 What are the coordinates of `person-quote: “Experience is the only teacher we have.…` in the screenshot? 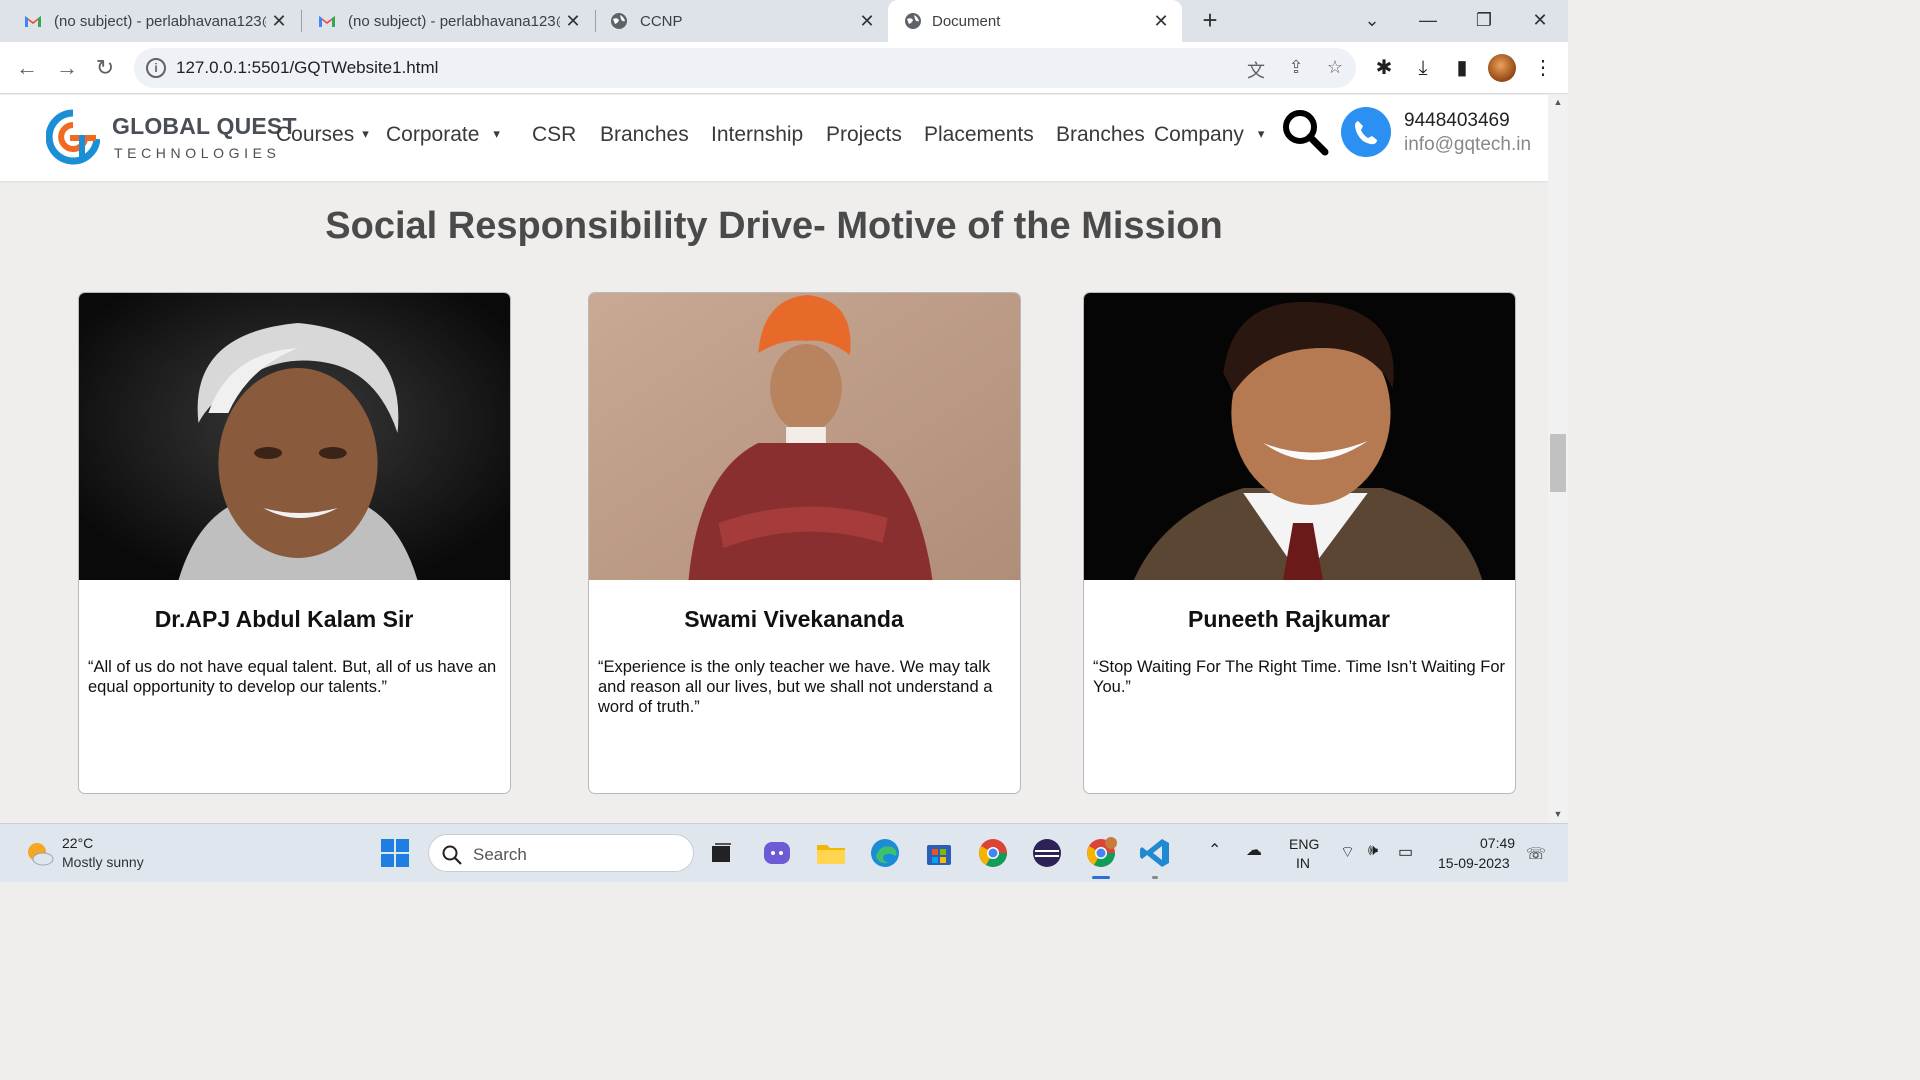 It's located at (795, 687).